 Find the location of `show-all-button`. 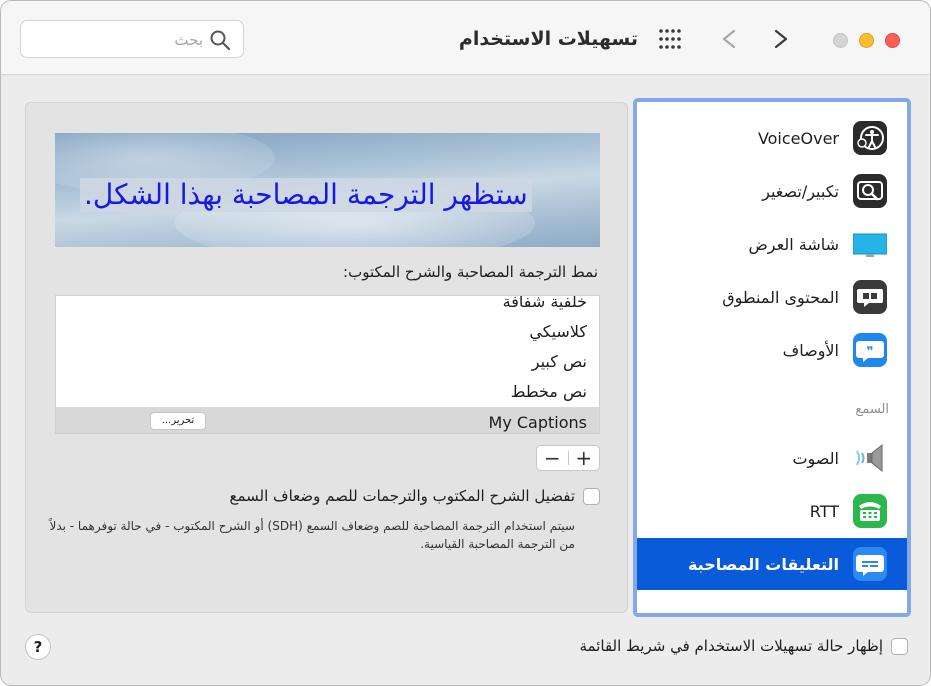

show-all-button is located at coordinates (671, 39).